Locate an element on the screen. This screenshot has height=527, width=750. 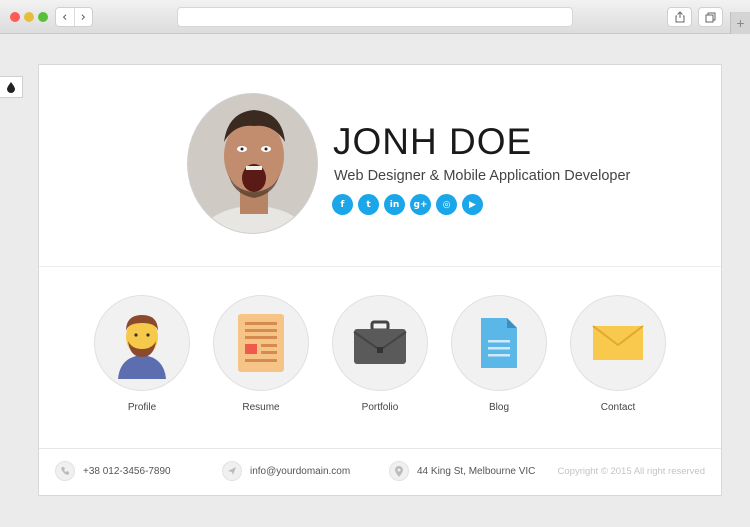
phone-info: +38 012-3456-7890 is located at coordinates (113, 471).